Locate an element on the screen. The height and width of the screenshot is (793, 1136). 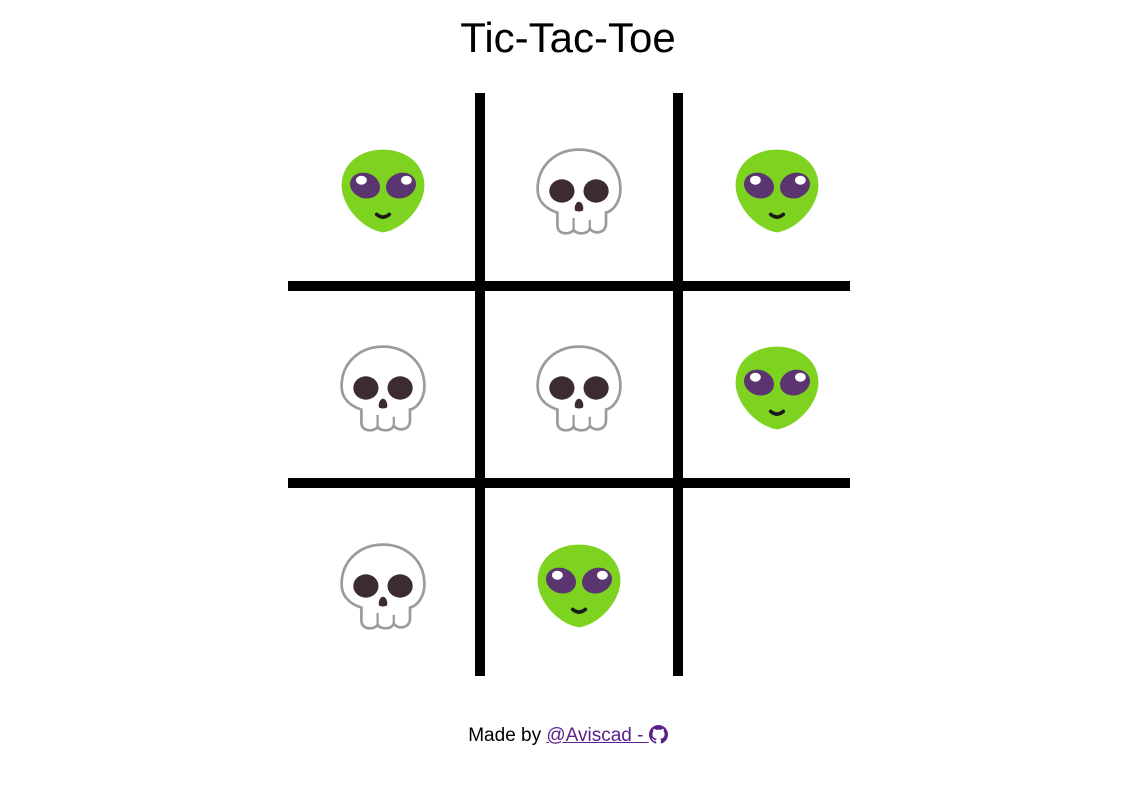
page-title: Tic-Tac-Toe is located at coordinates (568, 37).